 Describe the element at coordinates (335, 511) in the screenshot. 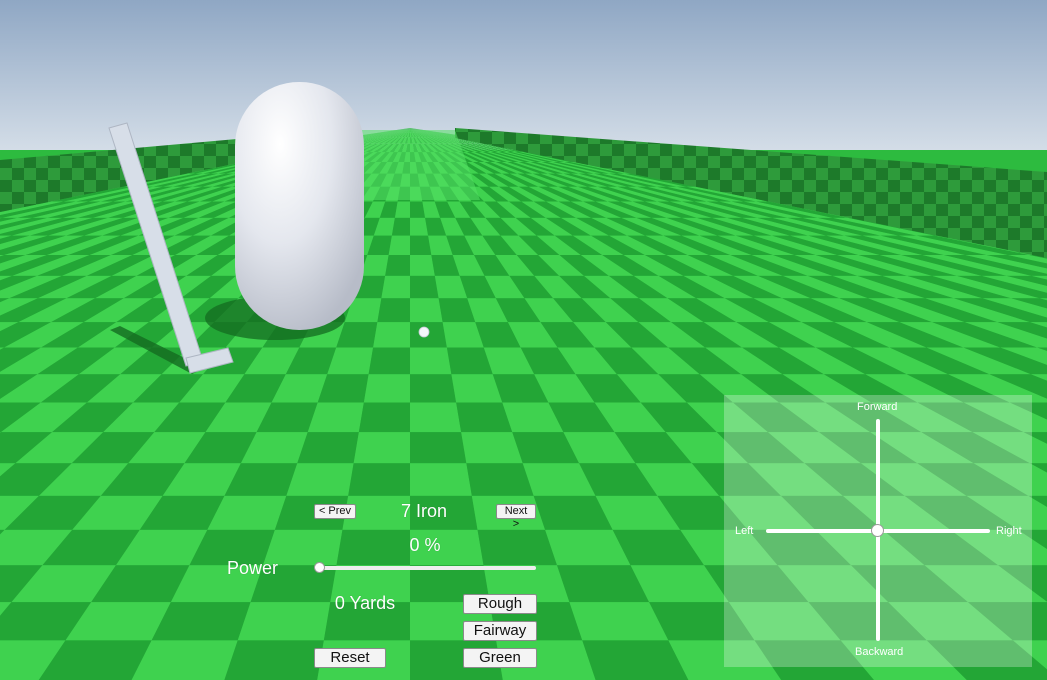

I see `prev-club-button: < Prev` at that location.